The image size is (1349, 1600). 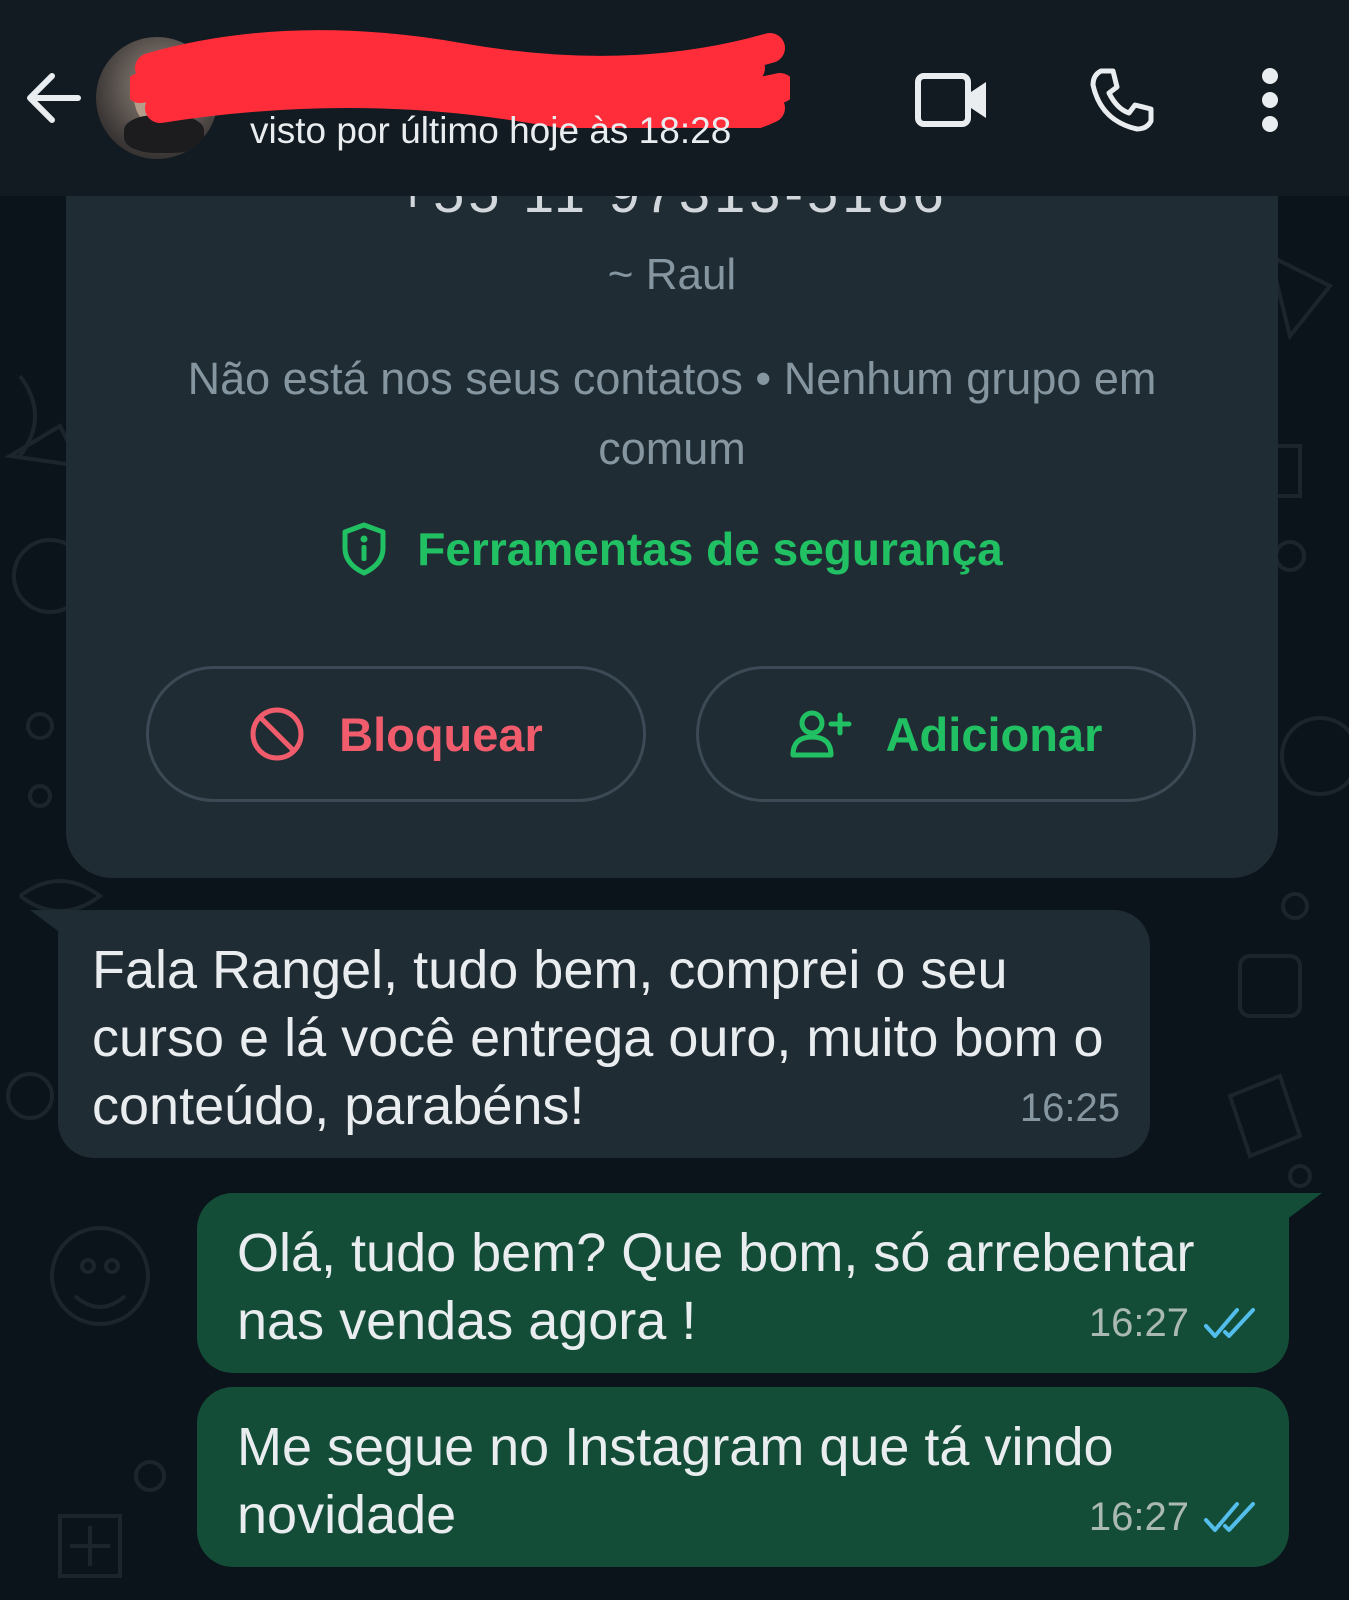 I want to click on block-icon, so click(x=277, y=734).